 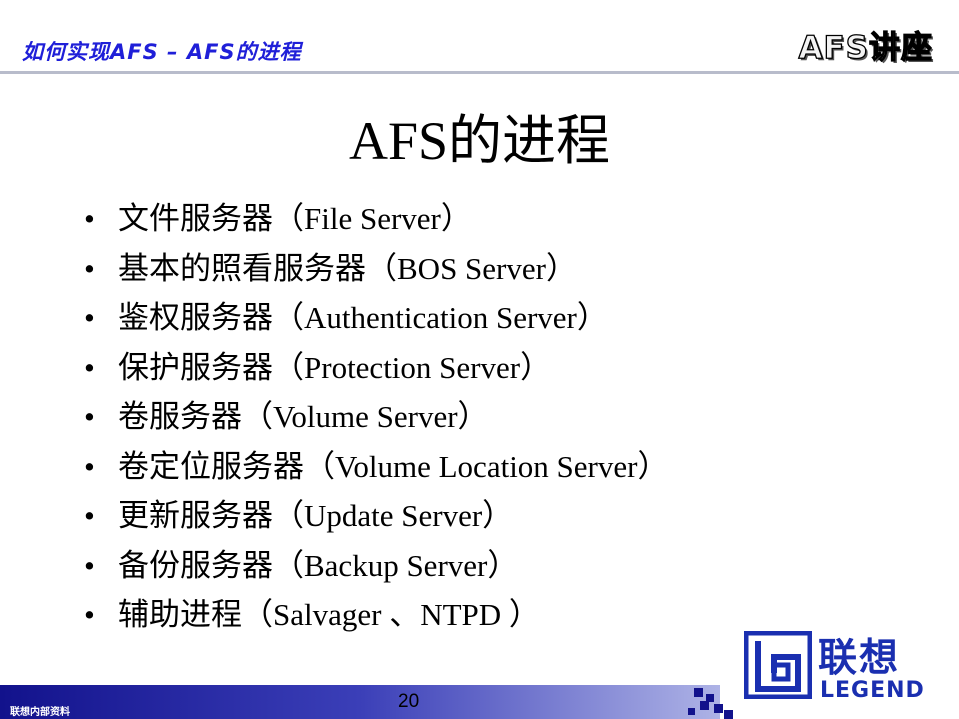 I want to click on slide-title: AFS的进程, so click(x=479, y=141).